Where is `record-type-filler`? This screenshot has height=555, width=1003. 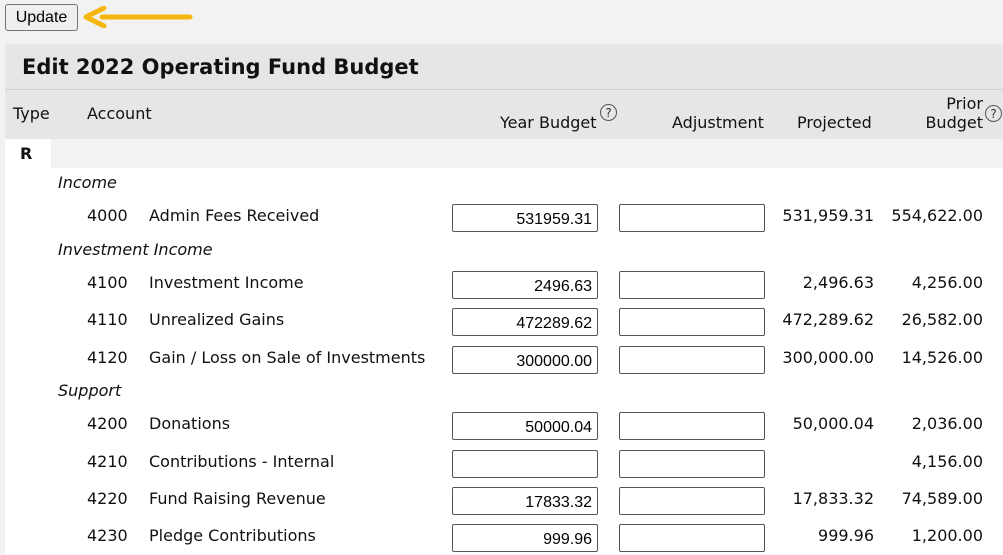 record-type-filler is located at coordinates (527, 153).